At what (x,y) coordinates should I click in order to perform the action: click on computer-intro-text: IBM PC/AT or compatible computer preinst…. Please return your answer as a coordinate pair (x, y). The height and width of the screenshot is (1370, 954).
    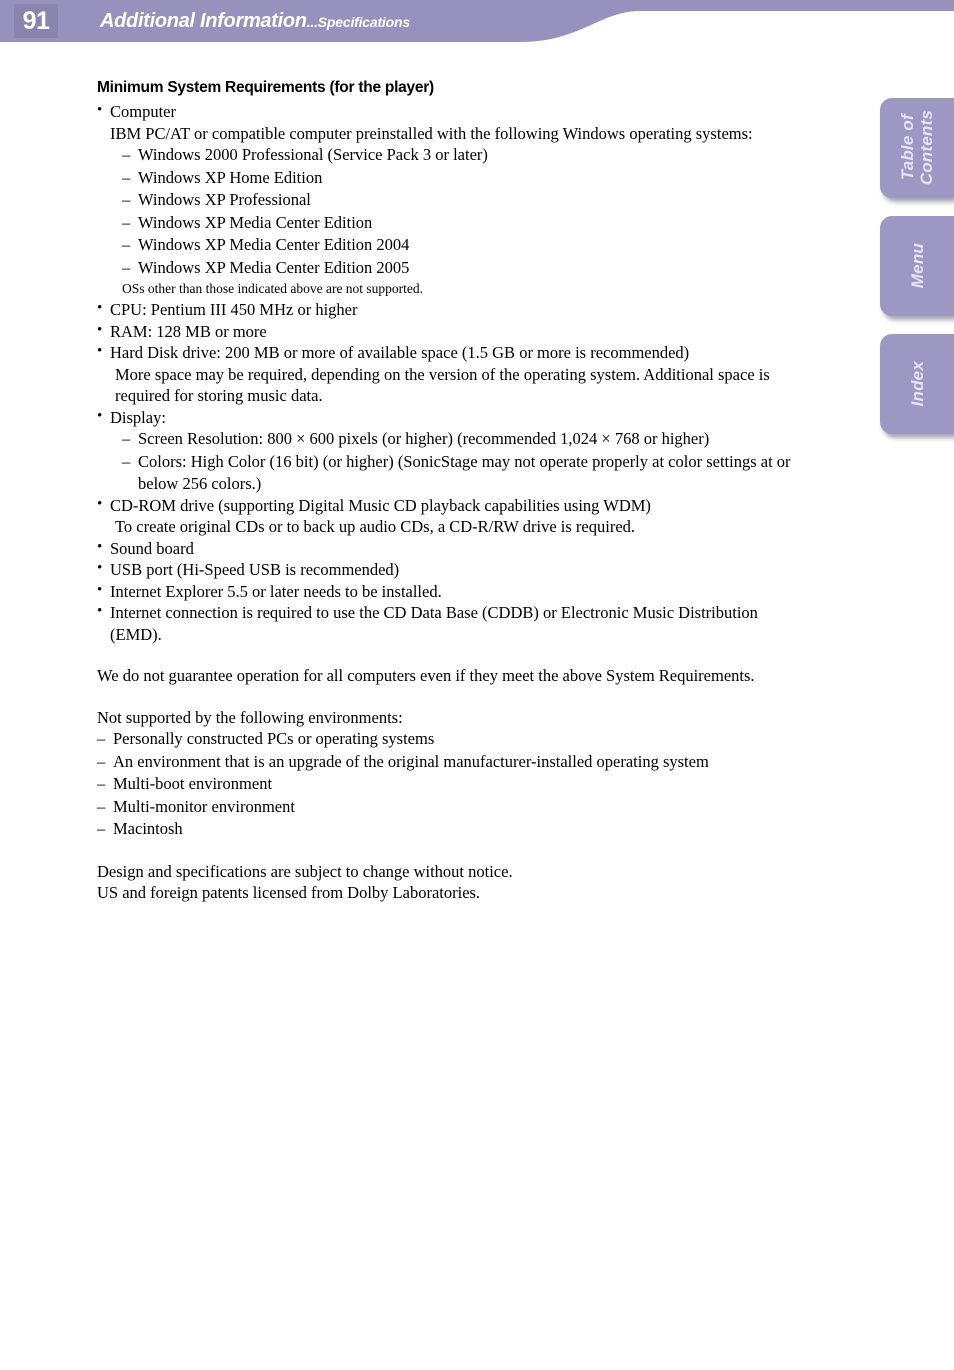
    Looking at the image, I should click on (431, 133).